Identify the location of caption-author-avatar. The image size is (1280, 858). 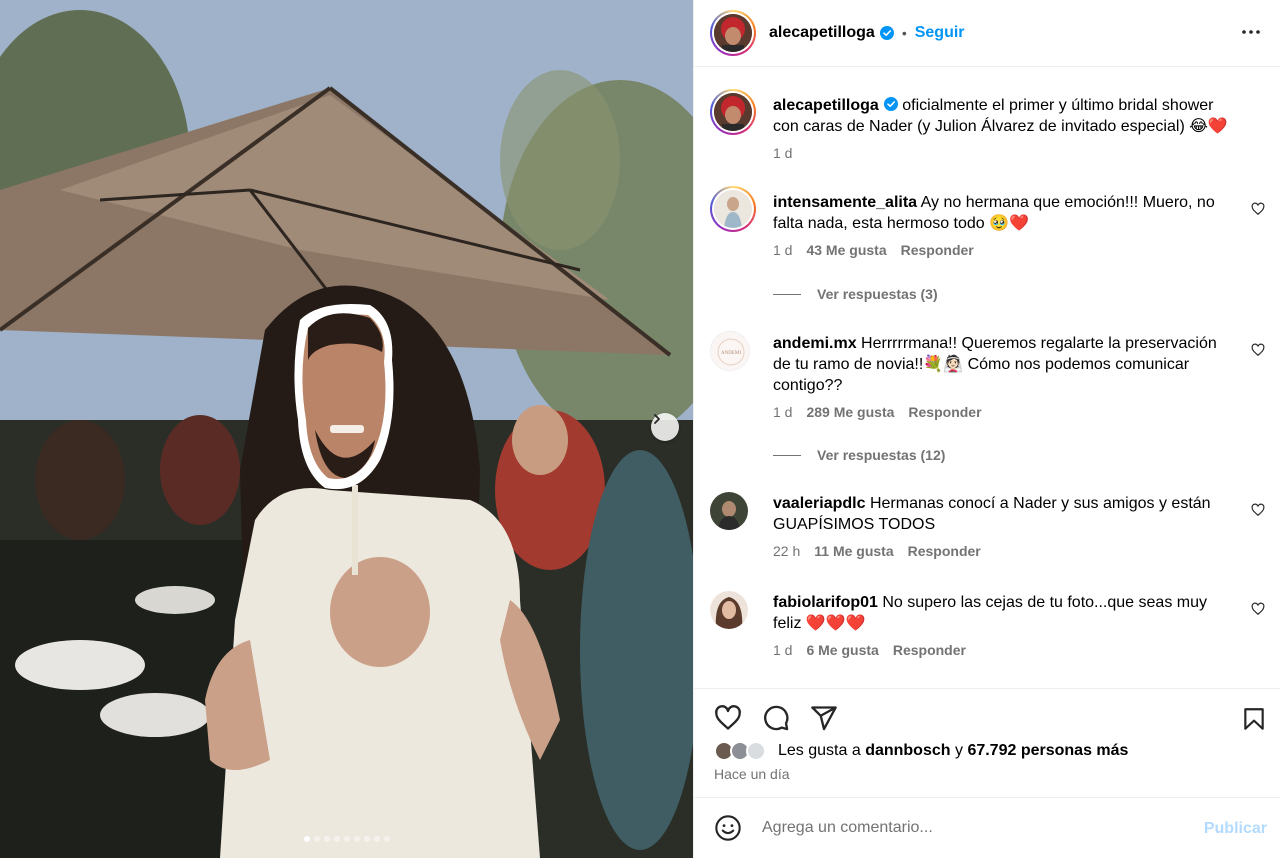
(733, 112).